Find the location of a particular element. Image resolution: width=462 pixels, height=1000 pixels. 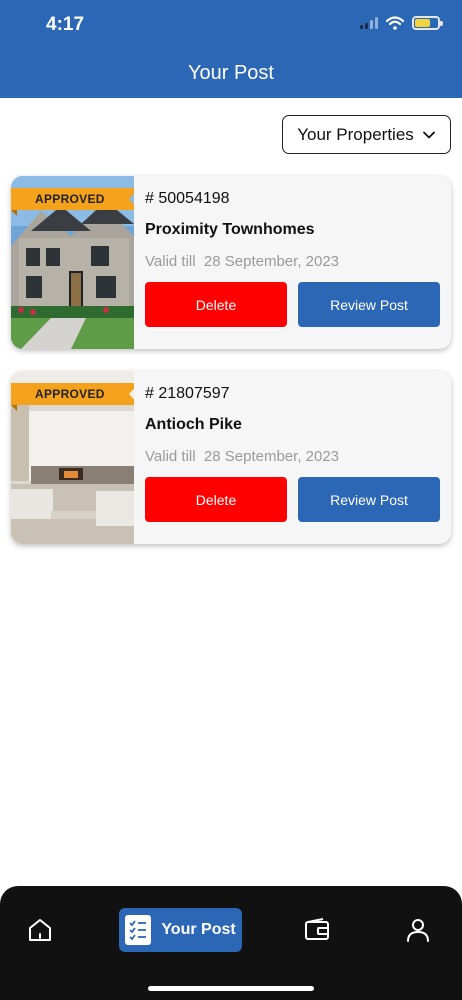

status-time: 4:17 is located at coordinates (65, 24).